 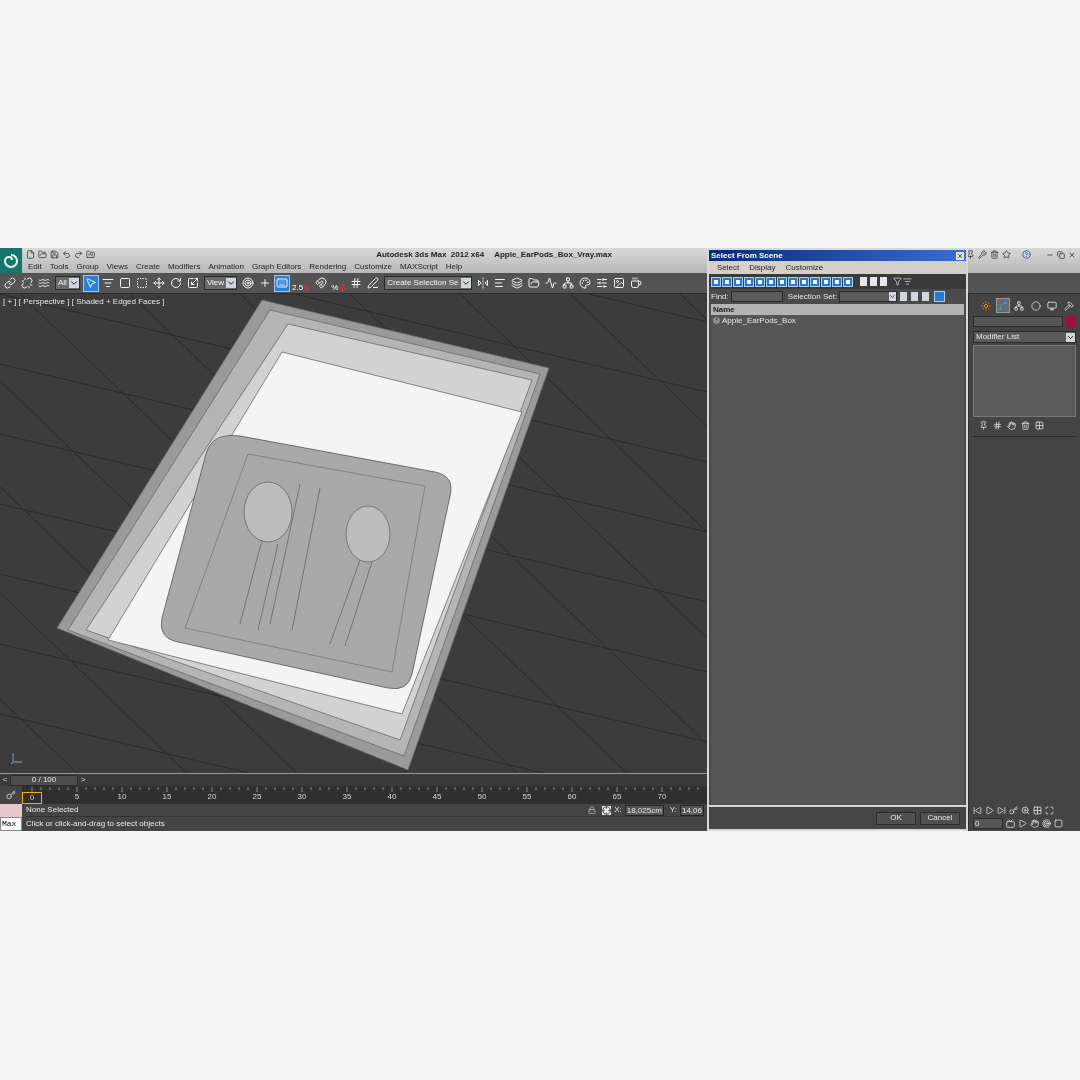 What do you see at coordinates (837, 309) in the screenshot?
I see `column-header: Name` at bounding box center [837, 309].